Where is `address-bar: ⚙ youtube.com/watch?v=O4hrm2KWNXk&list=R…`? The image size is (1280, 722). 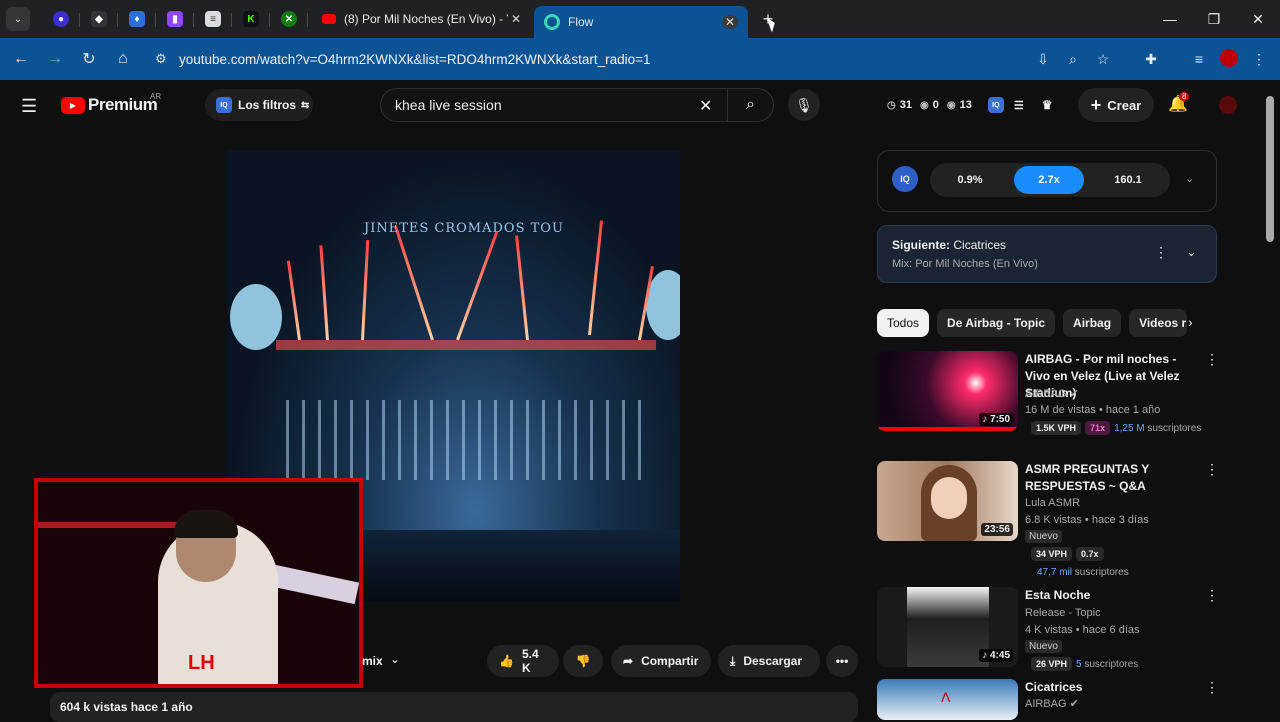
address-bar: ⚙ youtube.com/watch?v=O4hrm2KWNXk&list=R… is located at coordinates (647, 59).